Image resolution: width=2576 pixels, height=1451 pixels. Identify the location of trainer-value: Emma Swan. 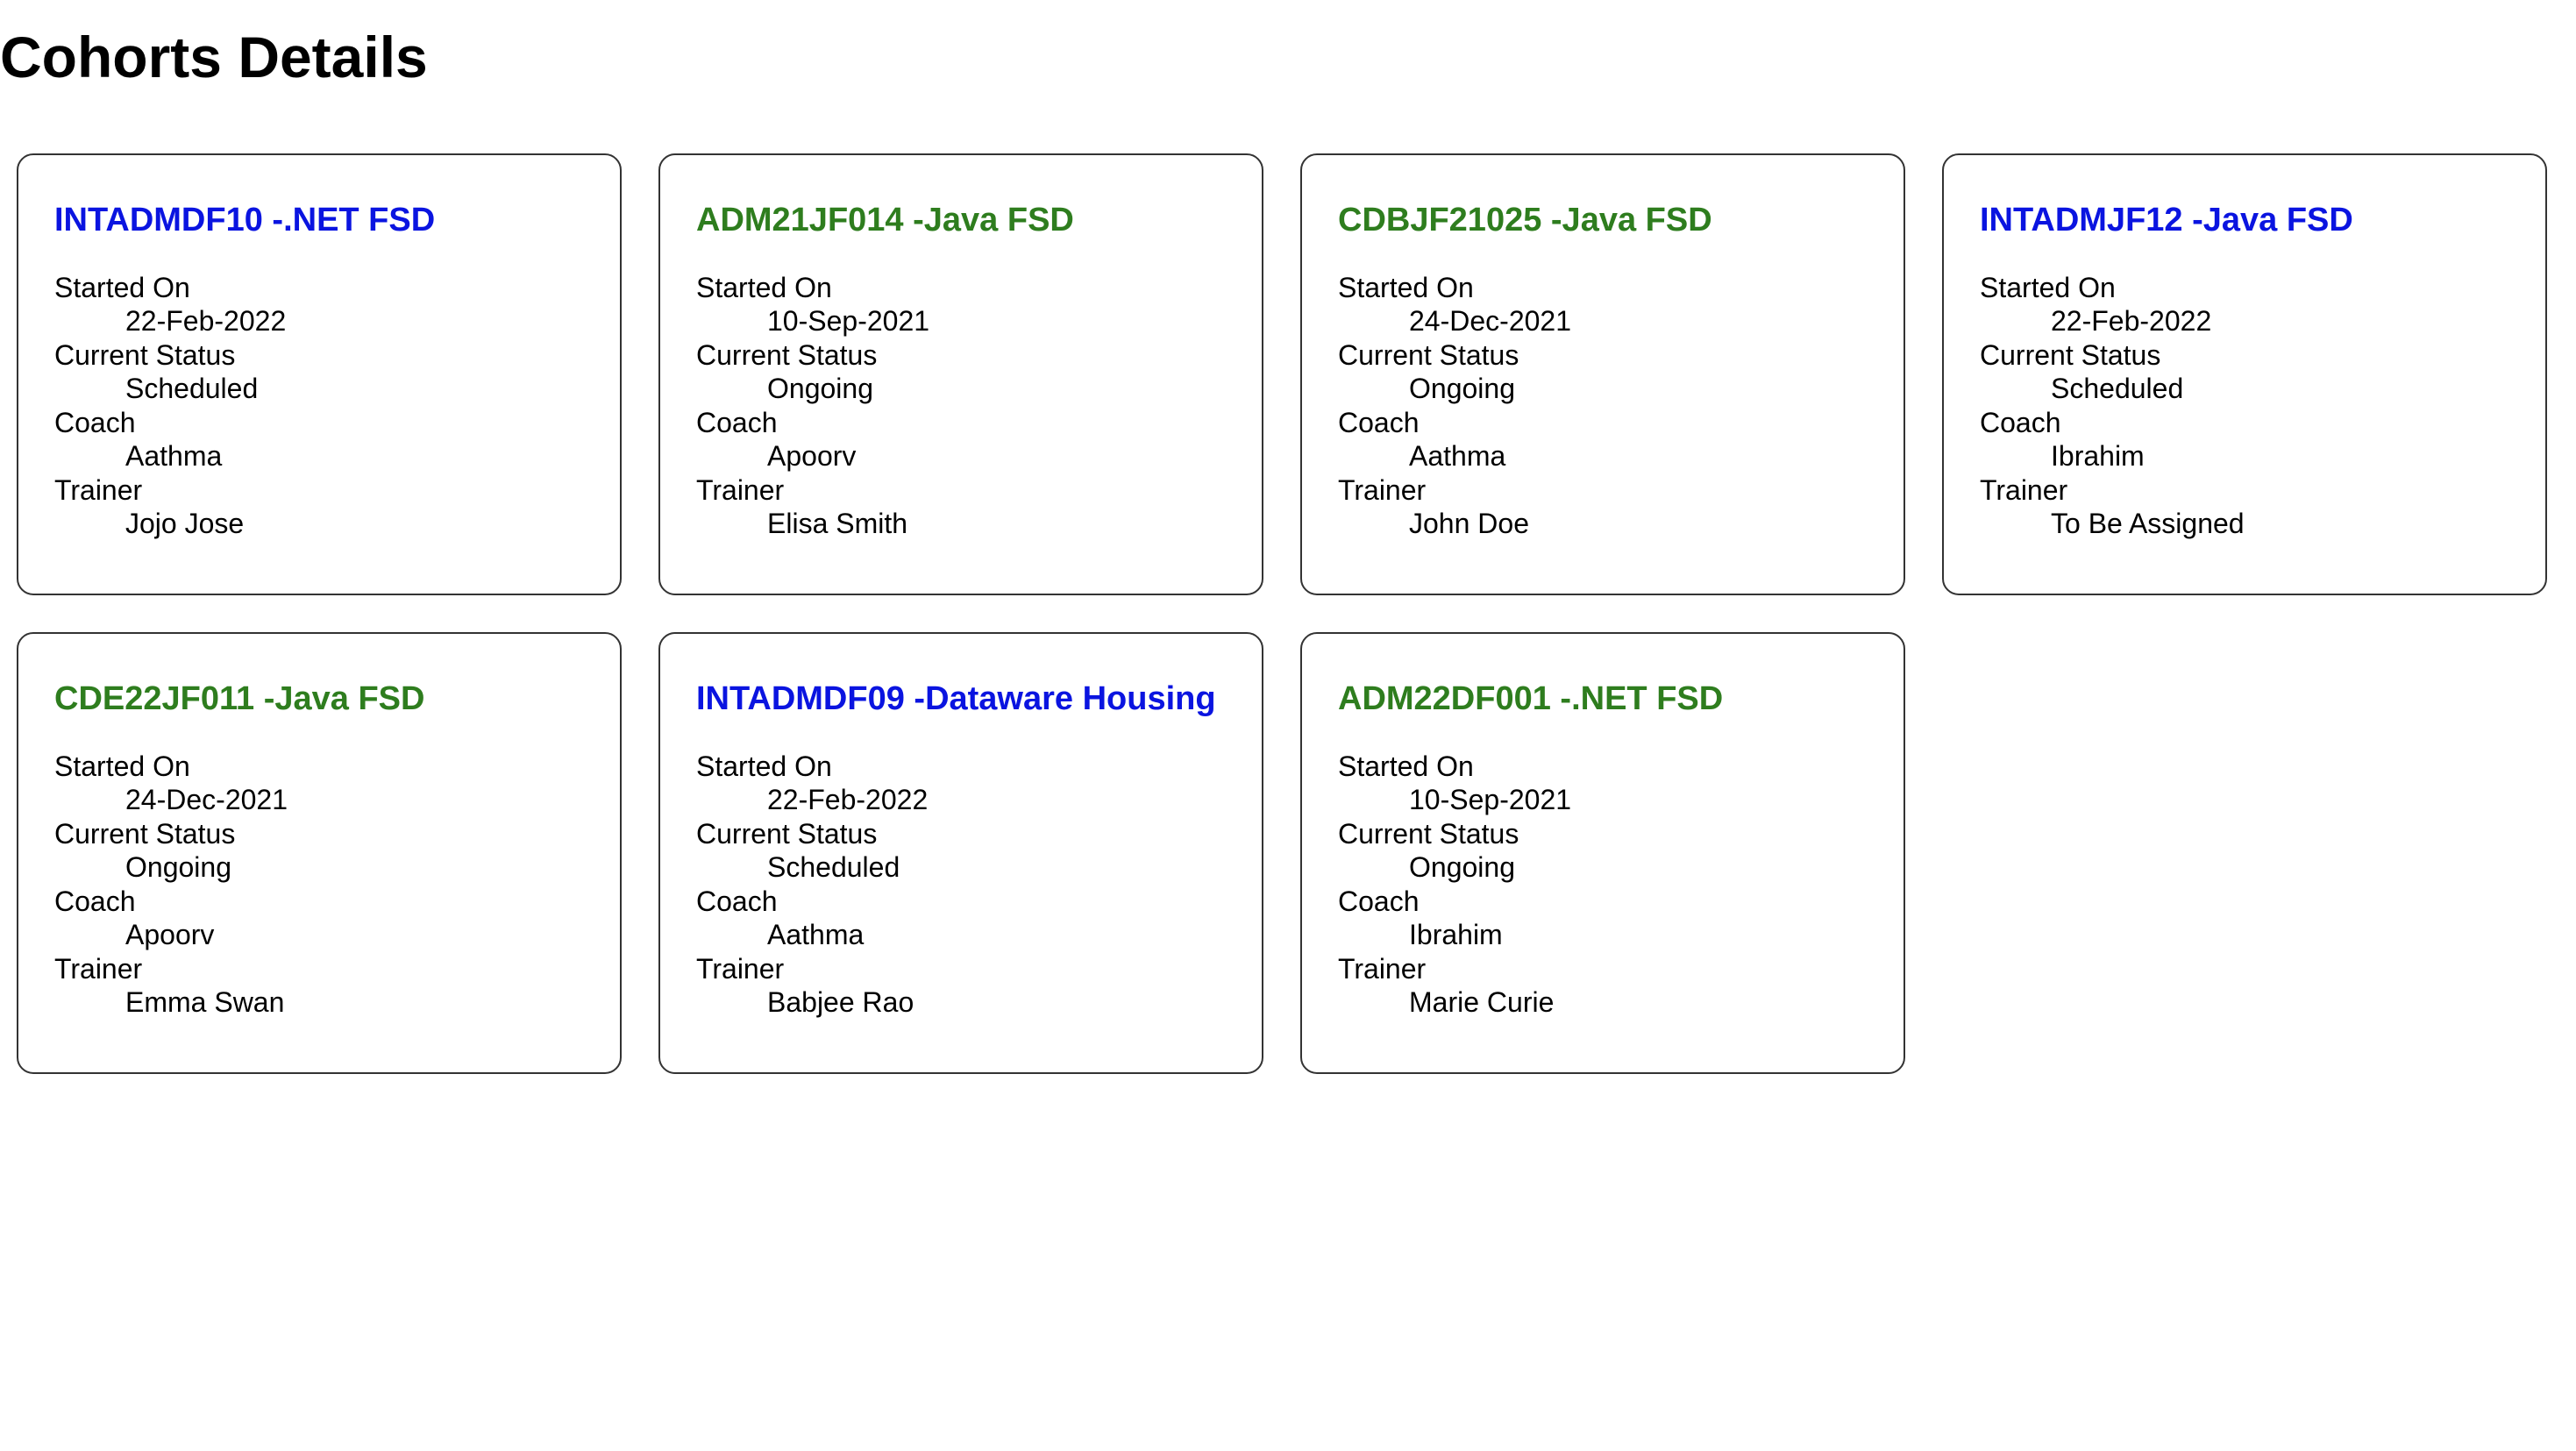
(205, 1002).